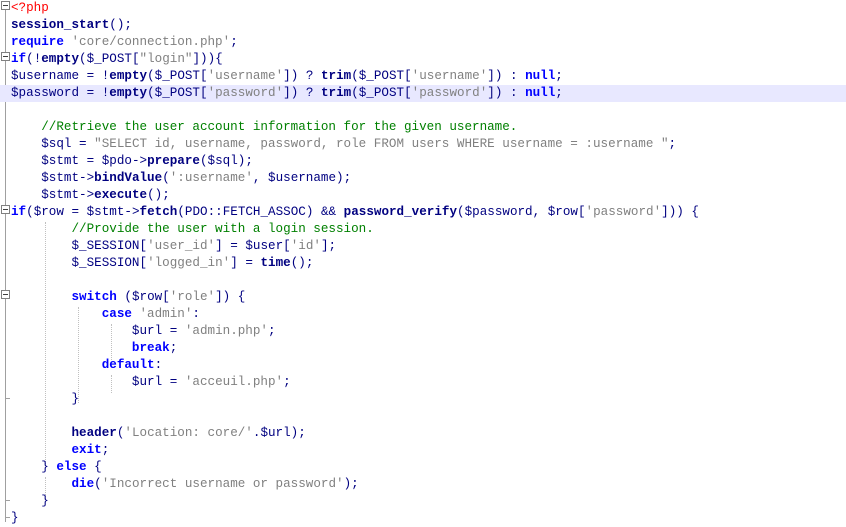  I want to click on code-line: die('Incorrect username or password');, so click(184, 484).